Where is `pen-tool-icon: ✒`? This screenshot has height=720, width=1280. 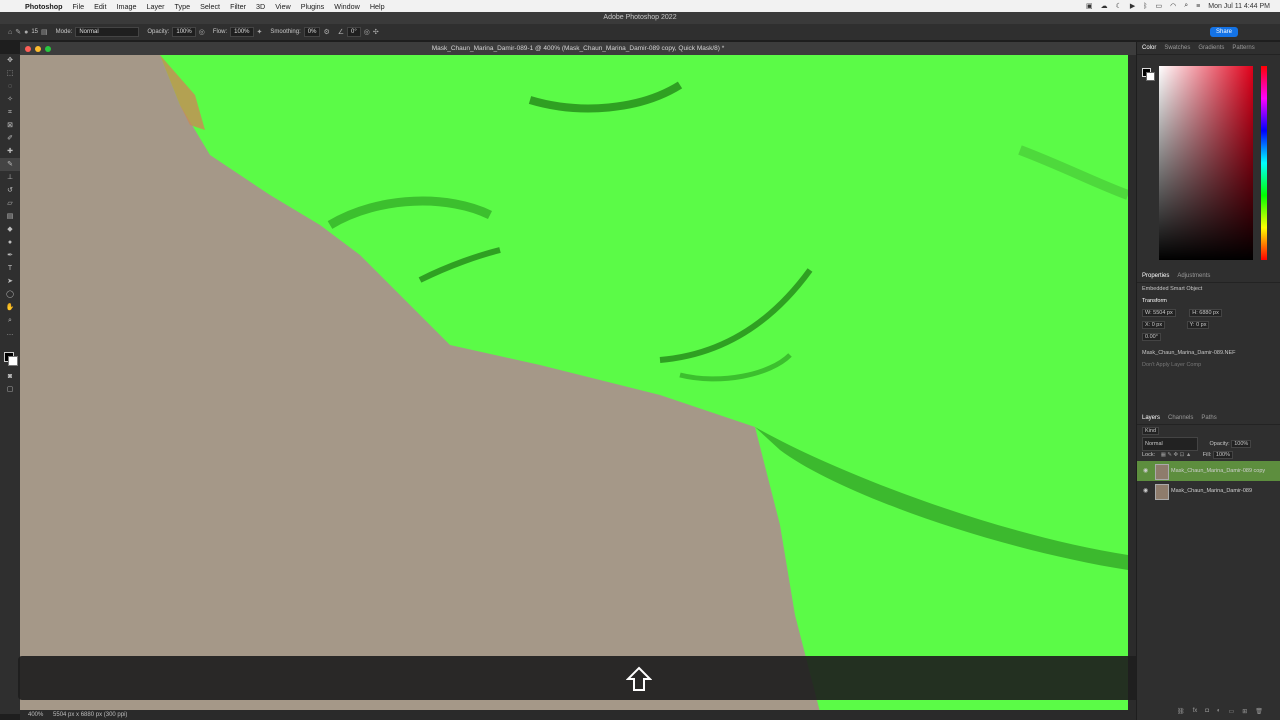
pen-tool-icon: ✒ is located at coordinates (10, 255).